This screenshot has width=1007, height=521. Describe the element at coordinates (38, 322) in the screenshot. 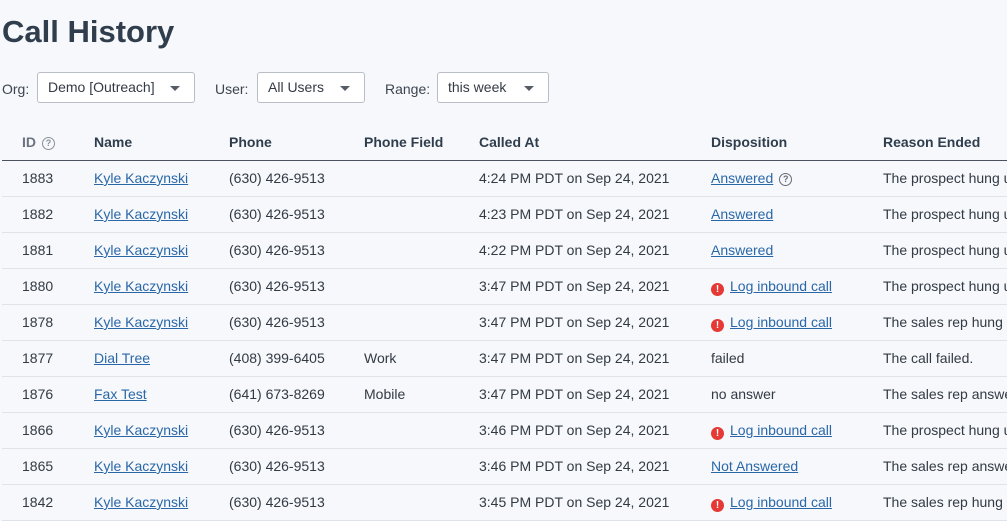

I see `cell-id: 1878` at that location.